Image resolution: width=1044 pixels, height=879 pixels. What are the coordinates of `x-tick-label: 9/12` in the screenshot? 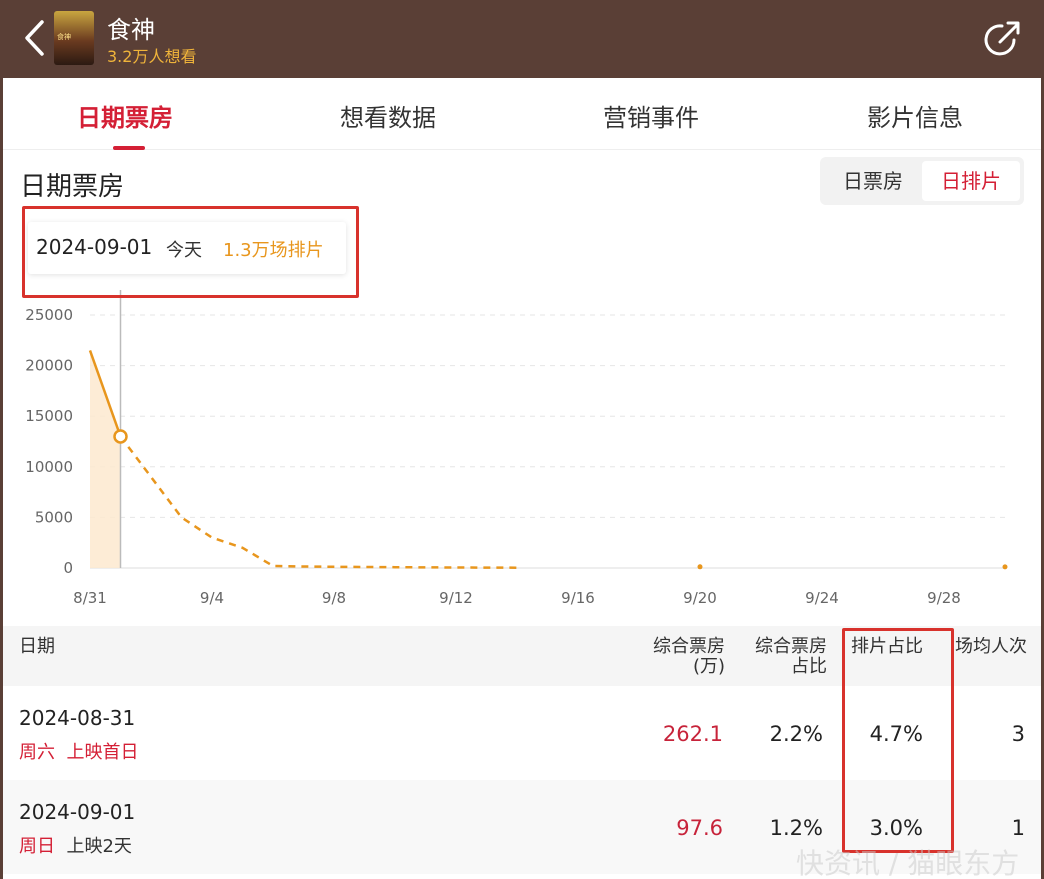 It's located at (456, 598).